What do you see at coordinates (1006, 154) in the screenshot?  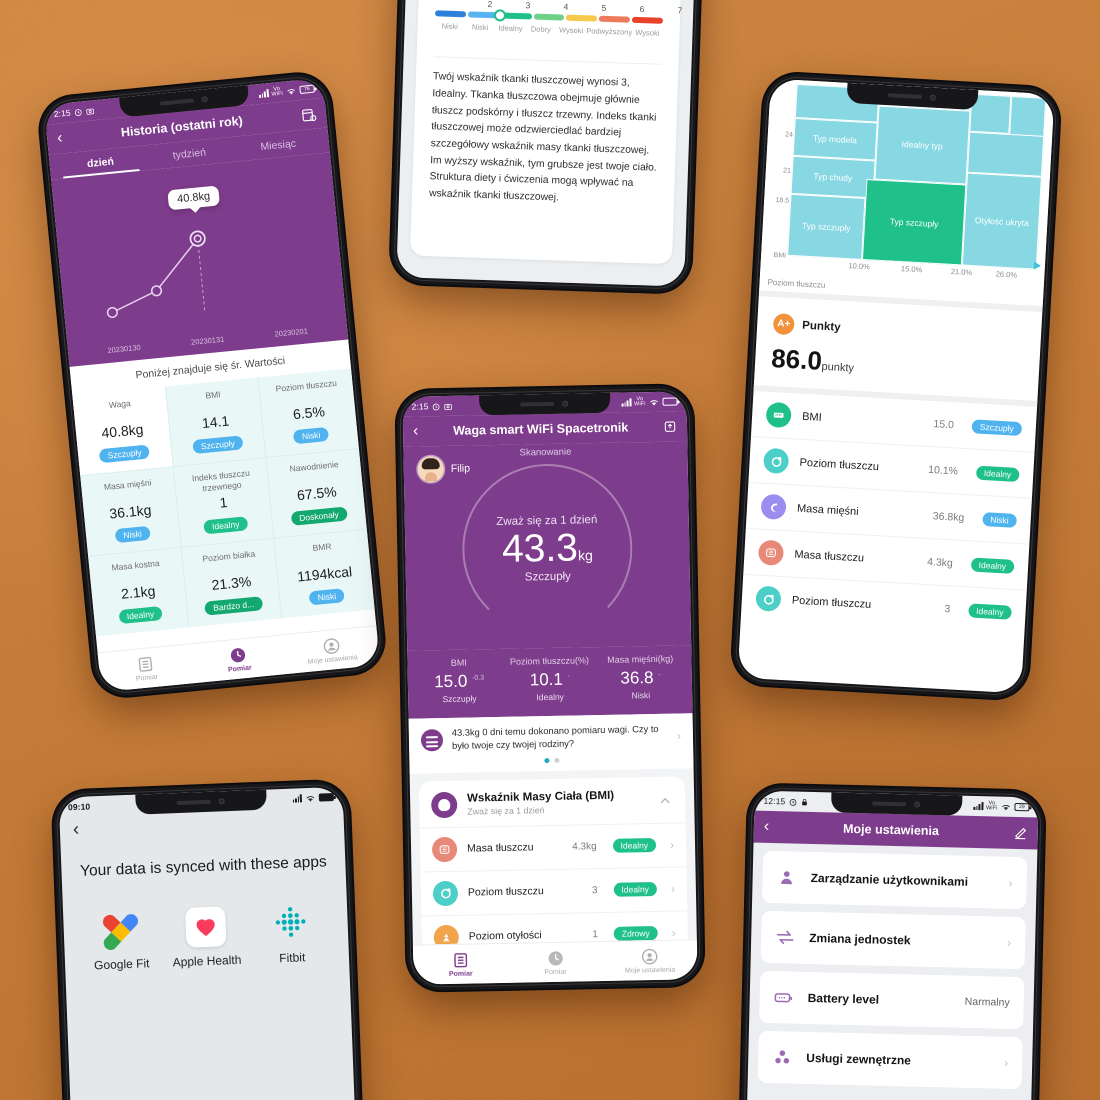 I see `treemap-cell` at bounding box center [1006, 154].